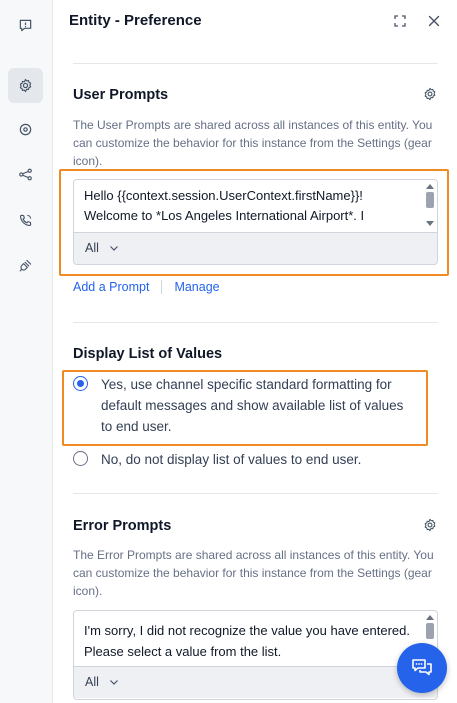  What do you see at coordinates (430, 94) in the screenshot?
I see `user-prompts-gear-icon` at bounding box center [430, 94].